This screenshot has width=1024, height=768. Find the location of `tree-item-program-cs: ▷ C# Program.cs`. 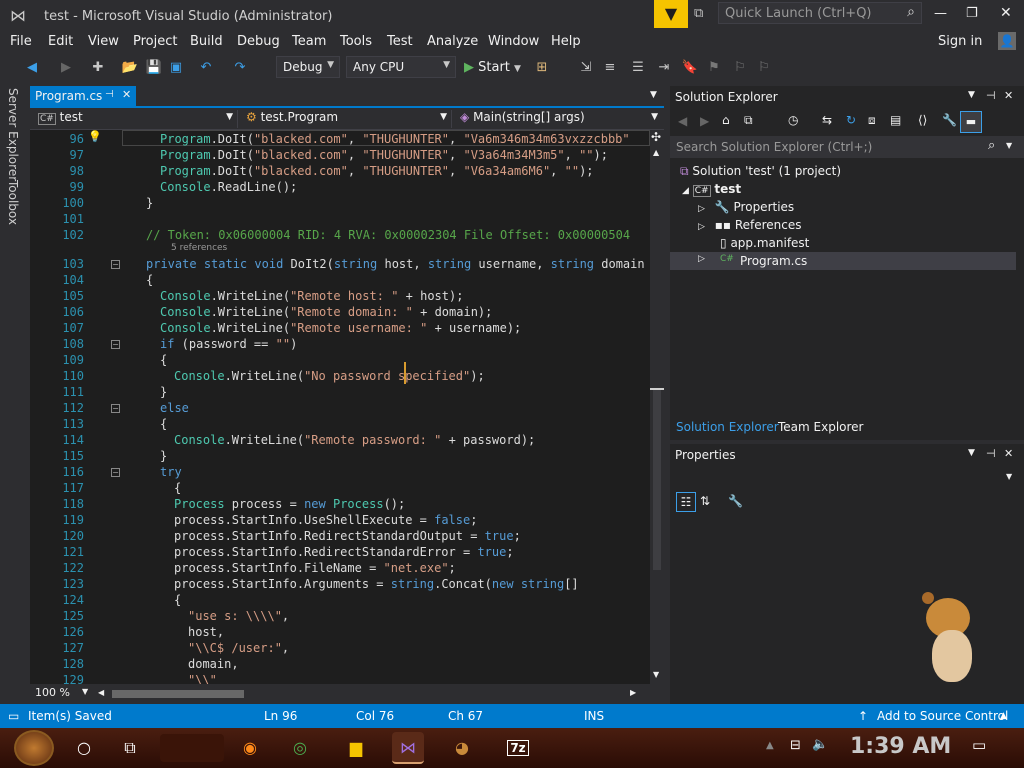

tree-item-program-cs: ▷ C# Program.cs is located at coordinates (843, 261).